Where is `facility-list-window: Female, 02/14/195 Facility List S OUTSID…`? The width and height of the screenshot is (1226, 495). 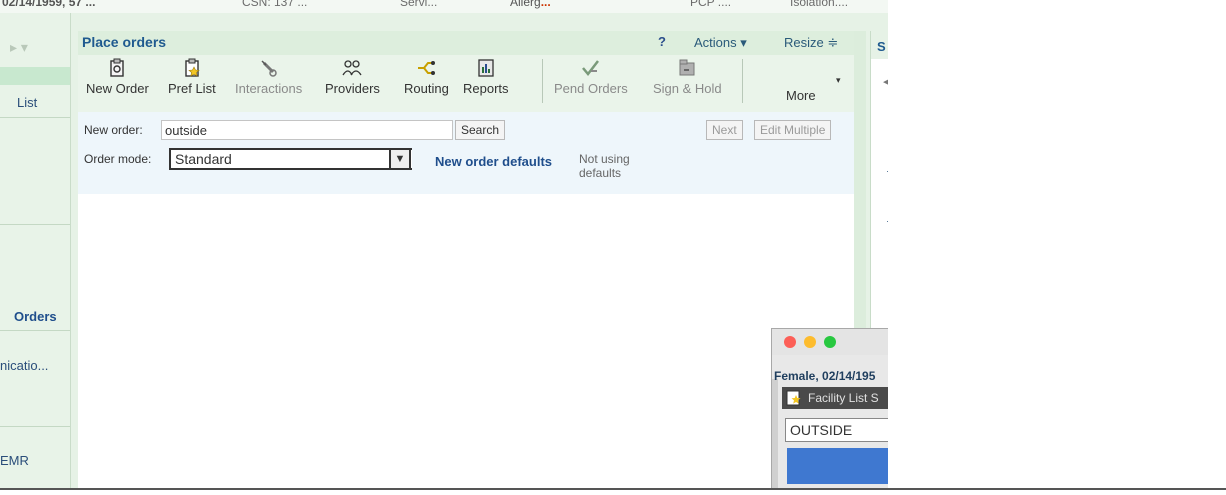
facility-list-window: Female, 02/14/195 Facility List S OUTSID… is located at coordinates (829, 408).